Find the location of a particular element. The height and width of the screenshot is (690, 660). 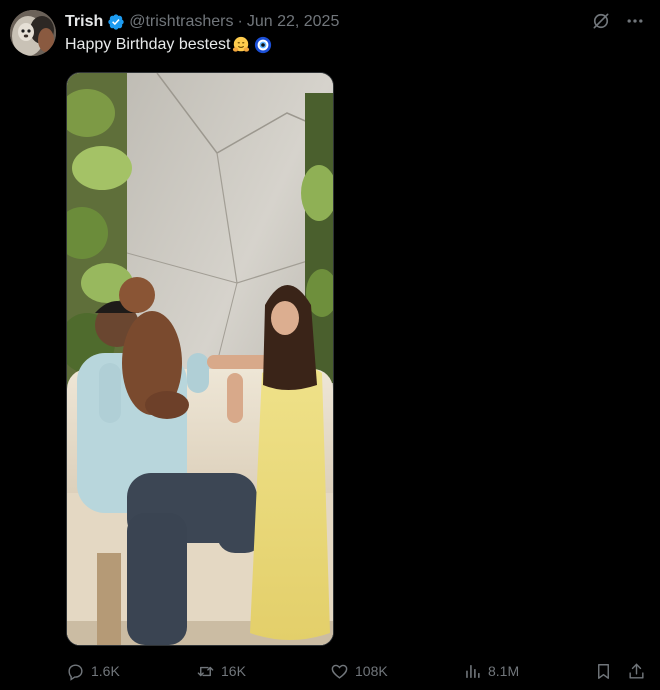

post-date: Jun 22, 2025 is located at coordinates (293, 22).